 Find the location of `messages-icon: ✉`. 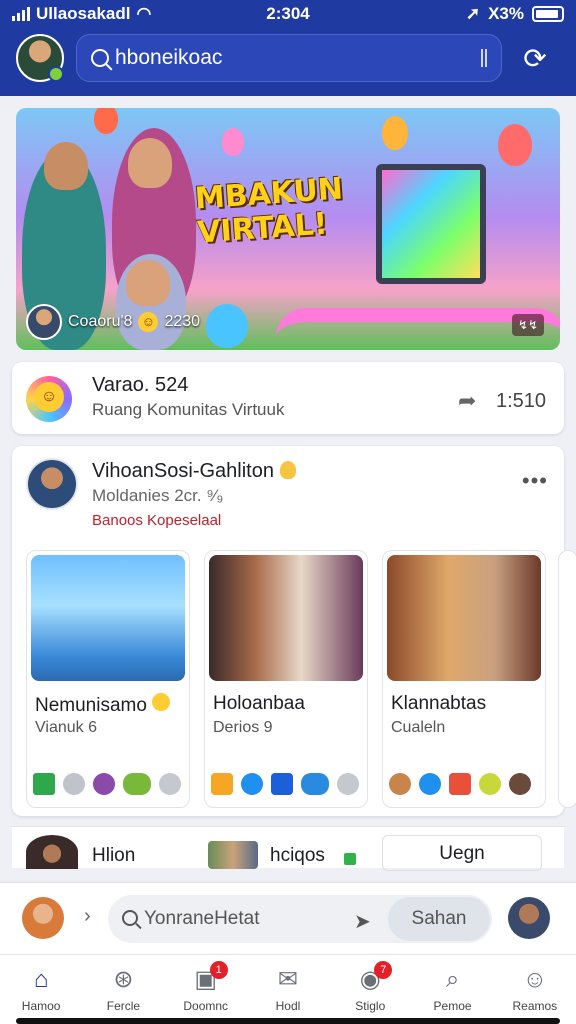

messages-icon: ✉ is located at coordinates (288, 979).